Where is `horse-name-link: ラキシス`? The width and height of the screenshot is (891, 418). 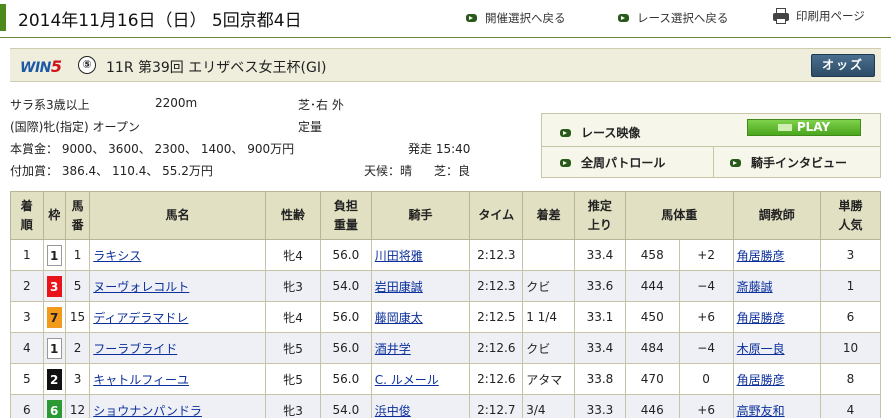
horse-name-link: ラキシス is located at coordinates (117, 256).